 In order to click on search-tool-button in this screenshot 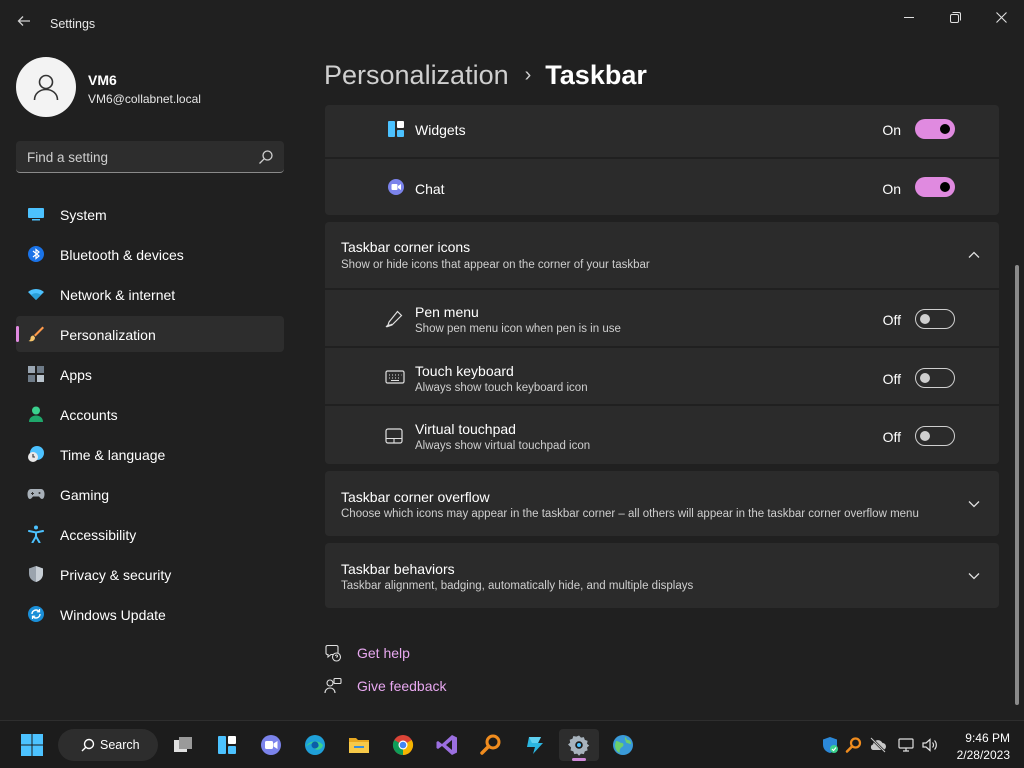, I will do `click(491, 745)`.